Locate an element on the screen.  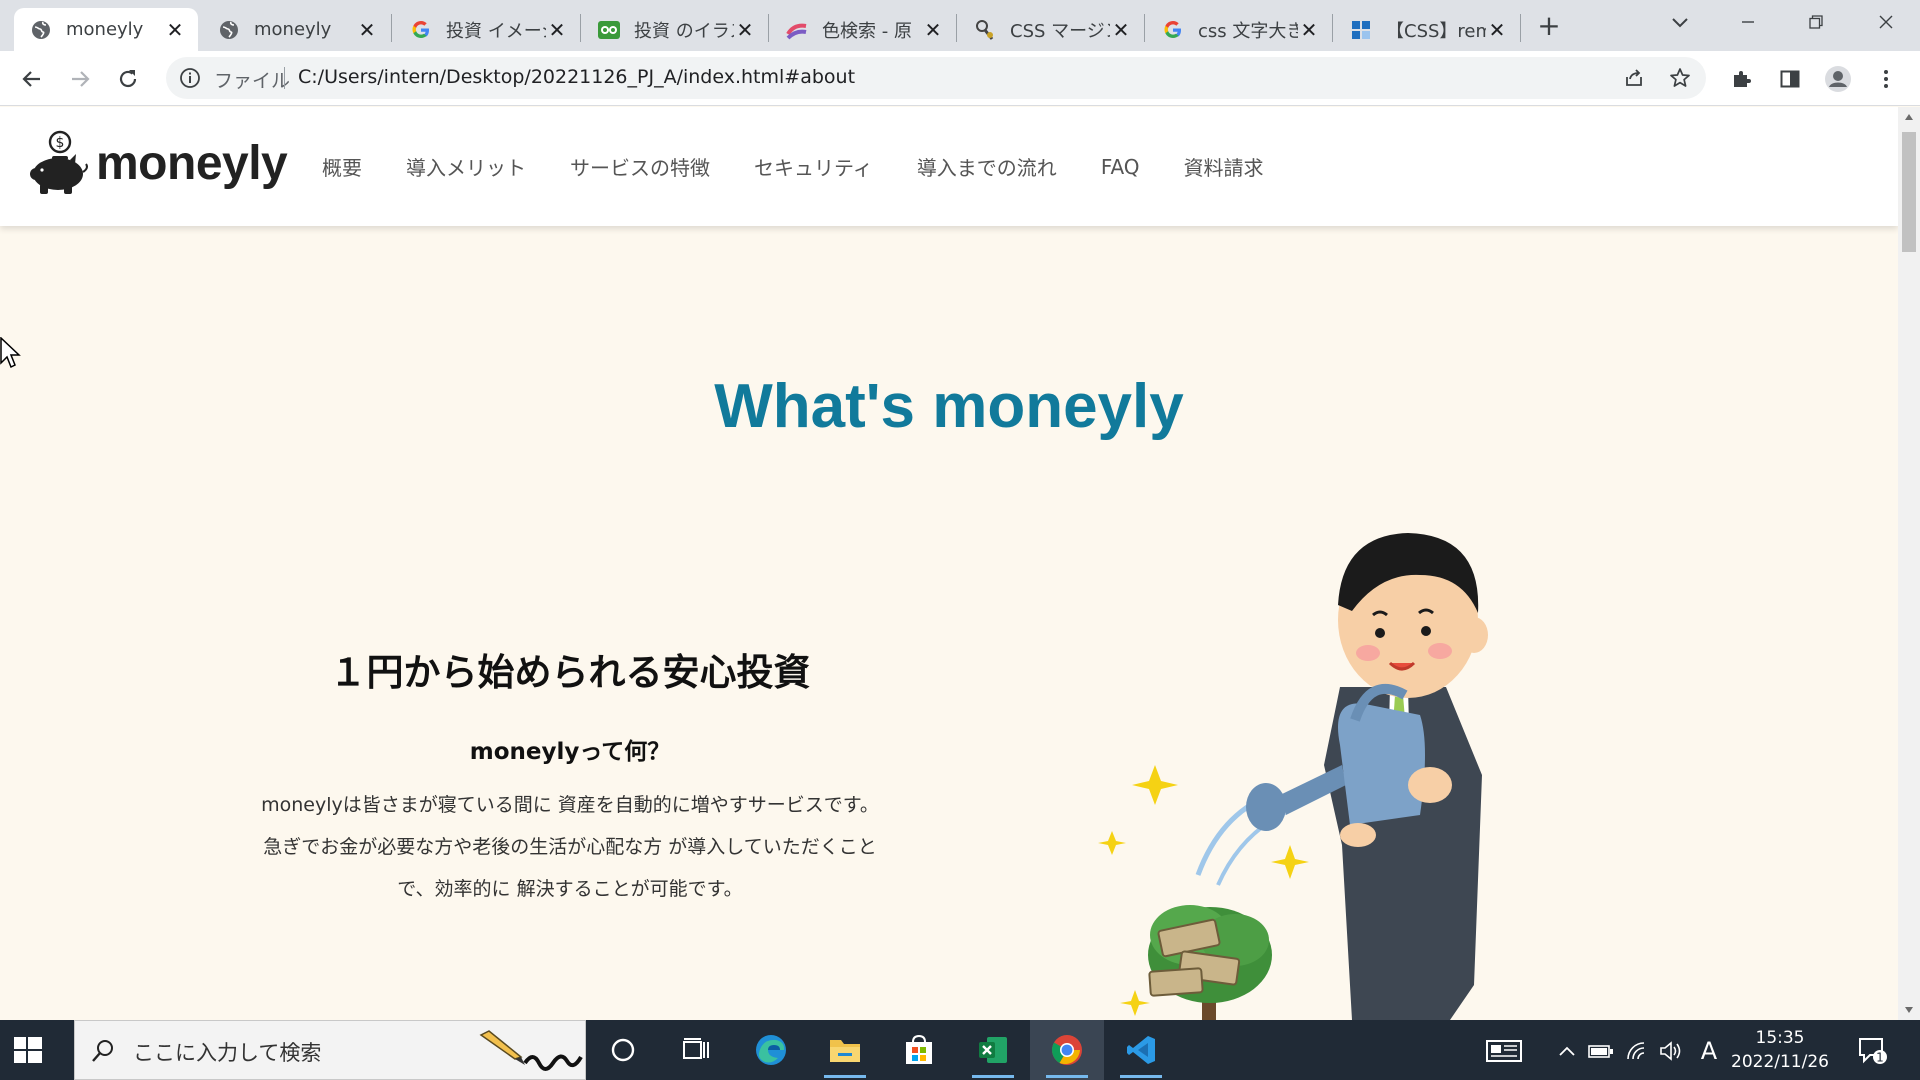
tab-google-css-font-size: css 文字大き ✕ is located at coordinates (1239, 29).